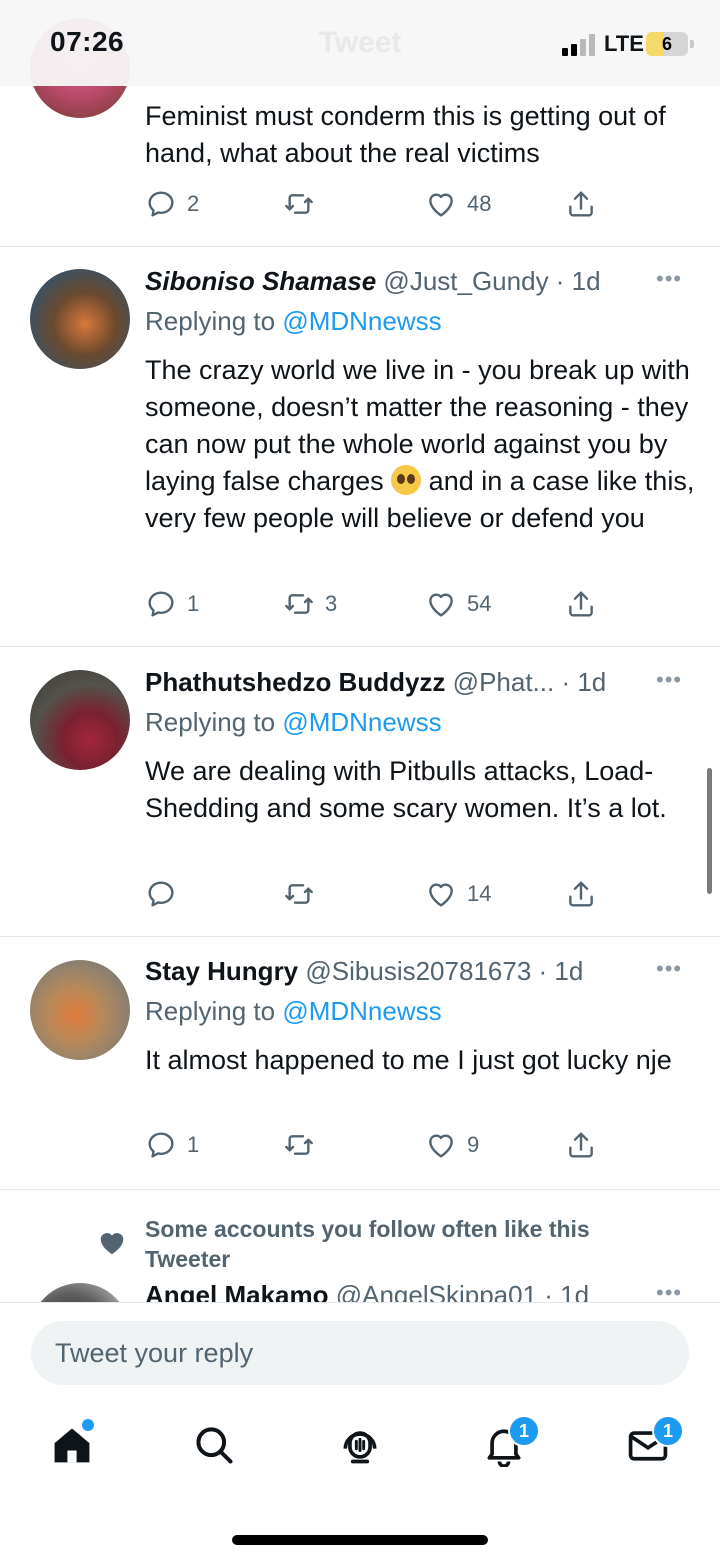  I want to click on like-button: 48, so click(458, 204).